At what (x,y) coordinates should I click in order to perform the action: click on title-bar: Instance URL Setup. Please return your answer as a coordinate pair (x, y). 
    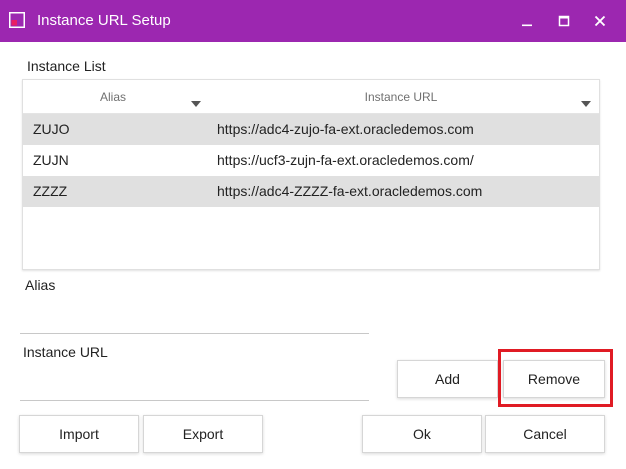
    Looking at the image, I should click on (313, 21).